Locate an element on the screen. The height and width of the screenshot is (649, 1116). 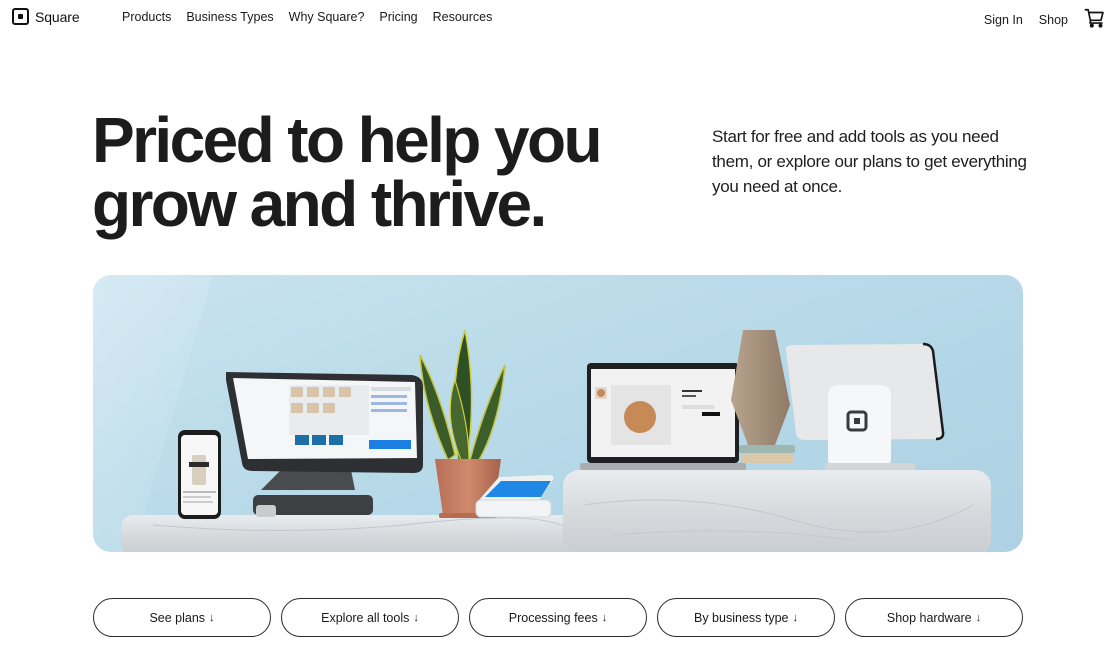
by-business-type-button: By business type ↓ is located at coordinates (746, 617).